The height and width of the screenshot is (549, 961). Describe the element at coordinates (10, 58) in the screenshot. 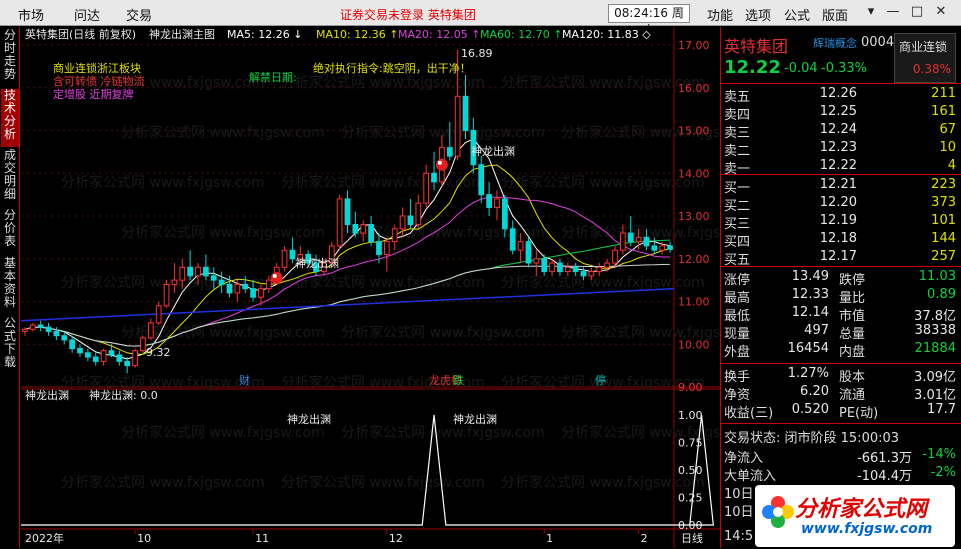

I see `tab-intraday: 分时走势` at that location.